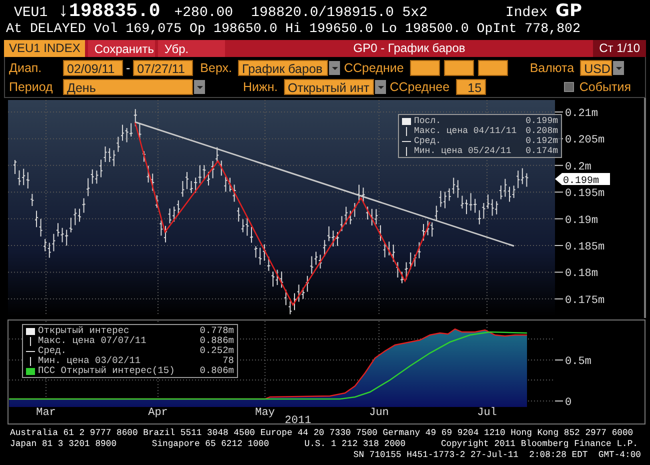  I want to click on axis-label: Mar, so click(46, 413).